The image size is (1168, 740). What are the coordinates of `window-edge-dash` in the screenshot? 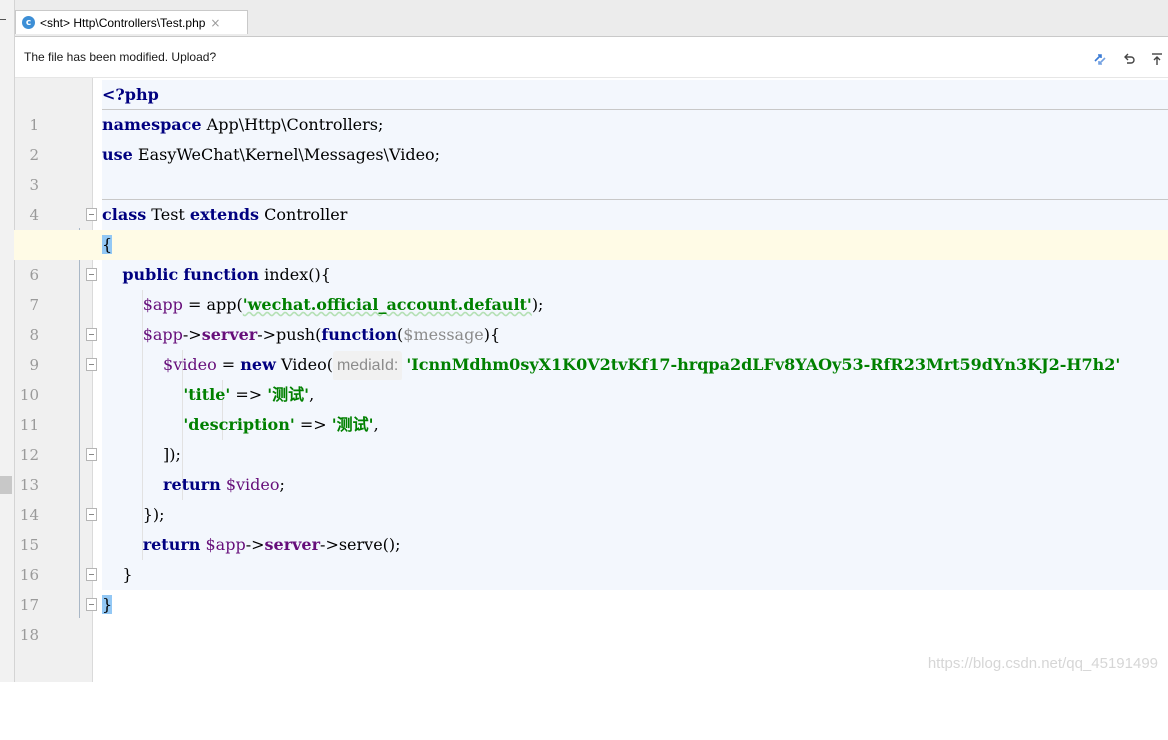 It's located at (3, 19).